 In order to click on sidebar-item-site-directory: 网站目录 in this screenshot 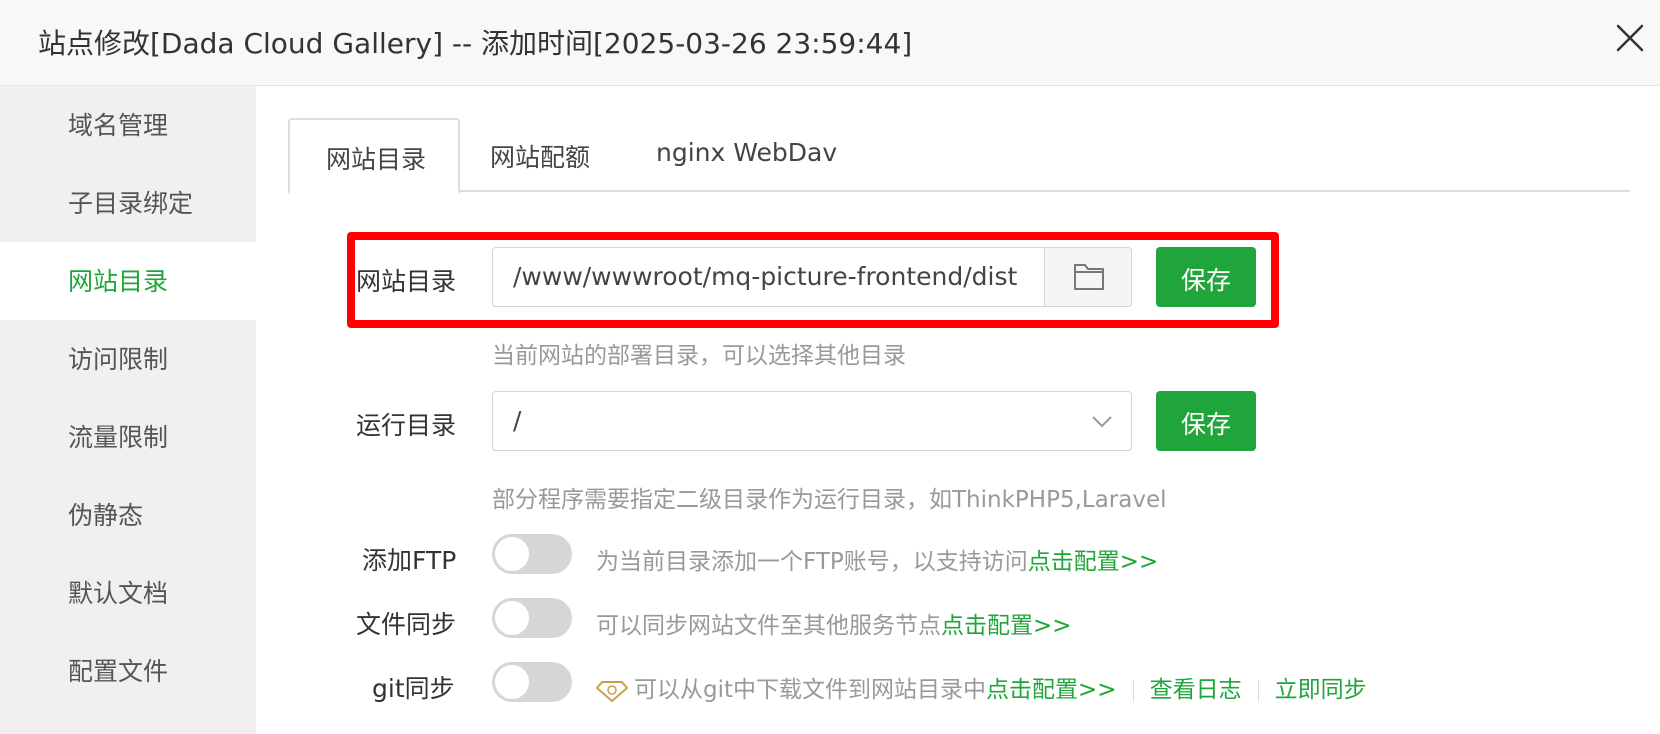, I will do `click(128, 281)`.